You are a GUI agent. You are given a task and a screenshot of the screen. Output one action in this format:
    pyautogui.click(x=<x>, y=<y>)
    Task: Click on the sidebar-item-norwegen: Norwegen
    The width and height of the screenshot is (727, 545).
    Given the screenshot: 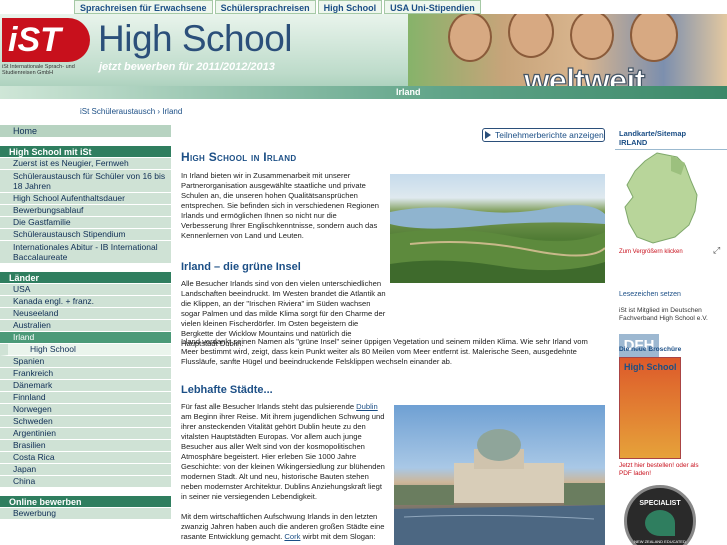 What is the action you would take?
    pyautogui.click(x=85, y=410)
    